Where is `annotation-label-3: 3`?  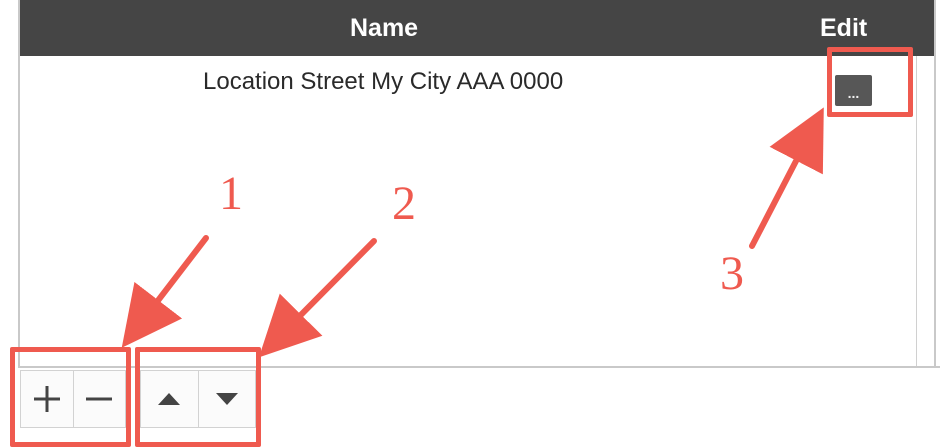 annotation-label-3: 3 is located at coordinates (732, 273).